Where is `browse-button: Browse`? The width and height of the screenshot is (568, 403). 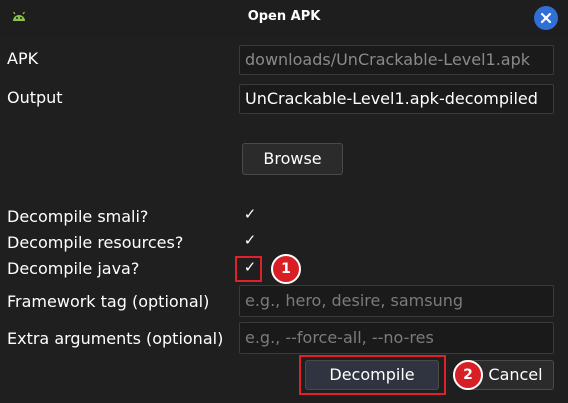
browse-button: Browse is located at coordinates (292, 159).